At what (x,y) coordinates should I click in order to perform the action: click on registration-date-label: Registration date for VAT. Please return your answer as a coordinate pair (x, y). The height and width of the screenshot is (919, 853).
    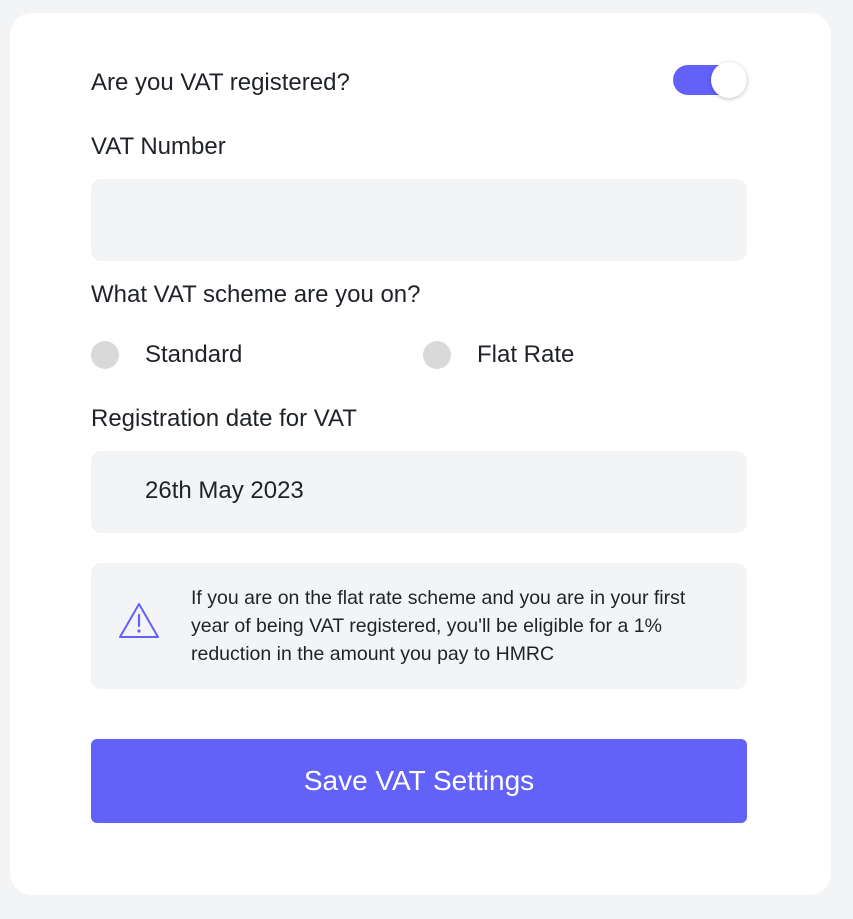
    Looking at the image, I should click on (224, 418).